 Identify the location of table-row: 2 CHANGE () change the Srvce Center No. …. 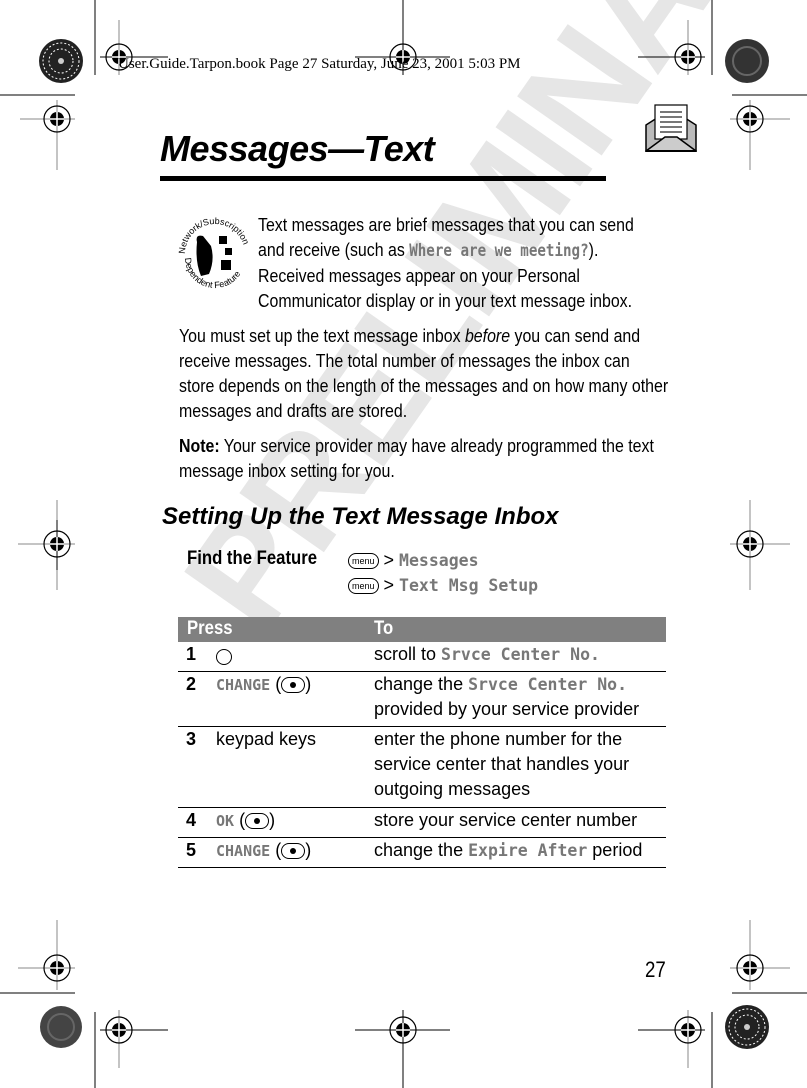
(422, 699).